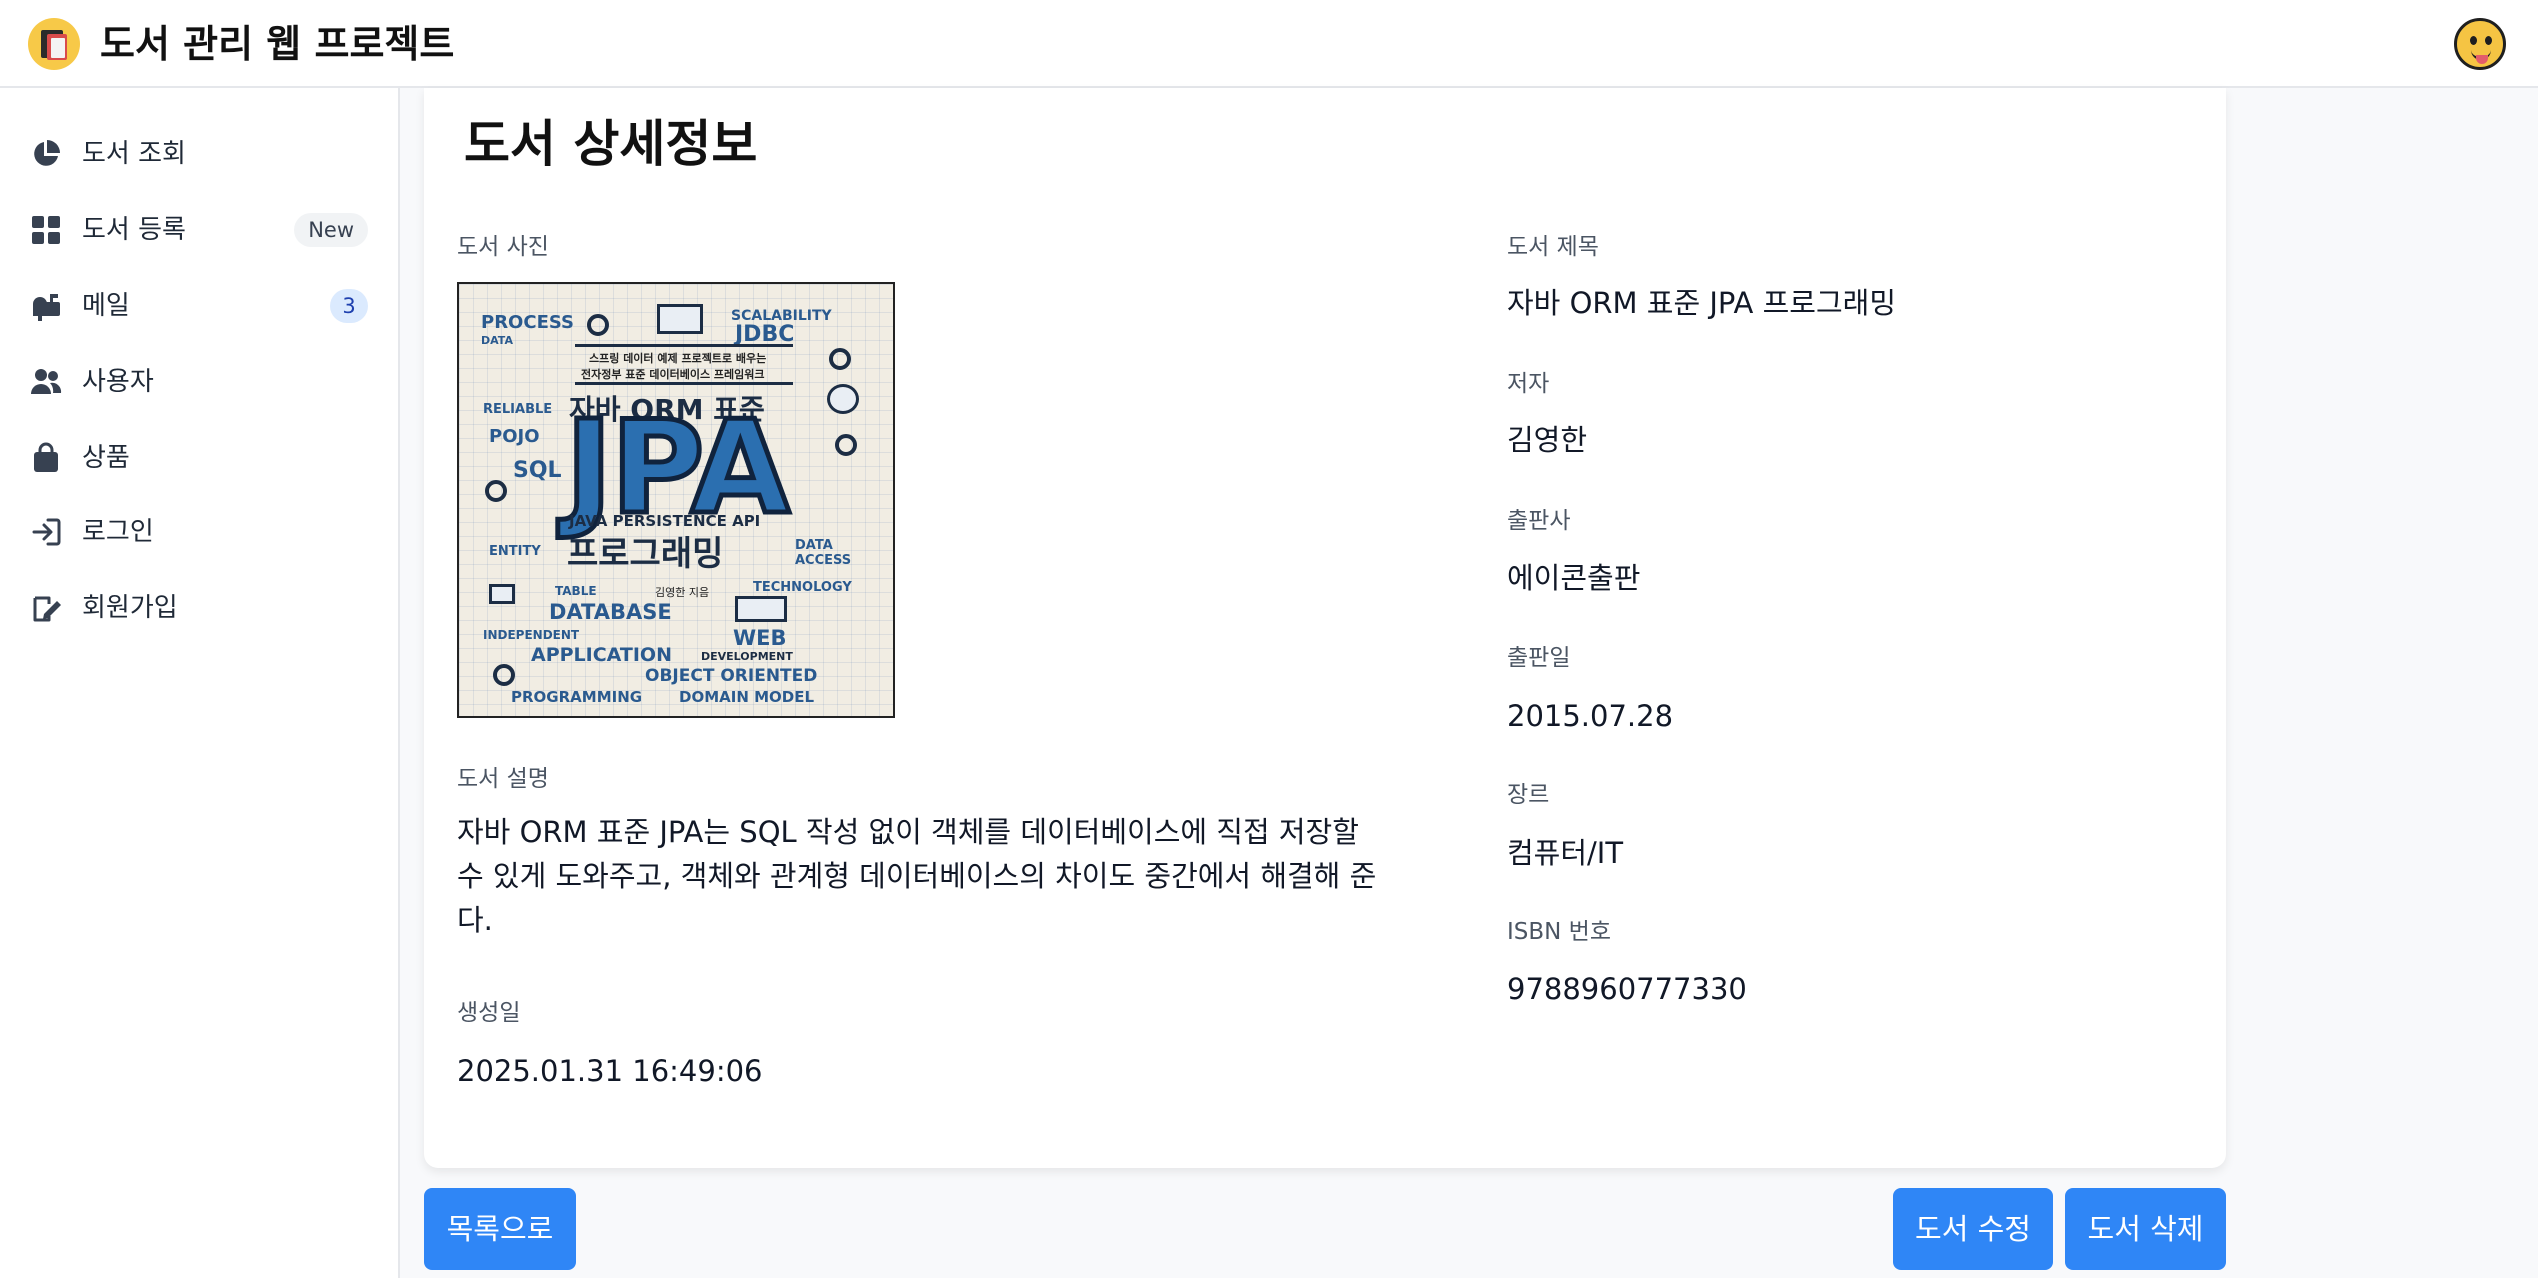 This screenshot has height=1278, width=2538. What do you see at coordinates (46, 532) in the screenshot?
I see `sign-in-icon` at bounding box center [46, 532].